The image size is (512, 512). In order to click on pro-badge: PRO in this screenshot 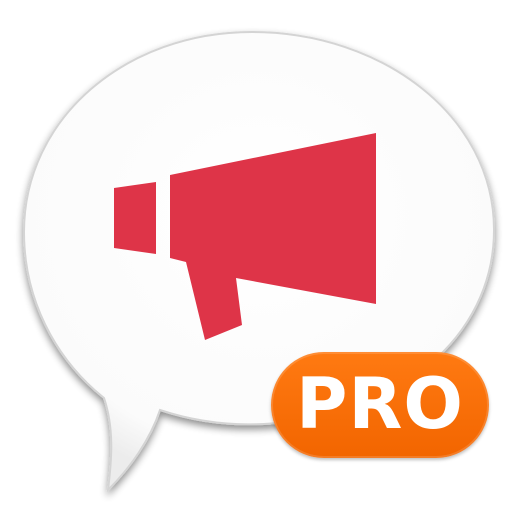, I will do `click(380, 405)`.